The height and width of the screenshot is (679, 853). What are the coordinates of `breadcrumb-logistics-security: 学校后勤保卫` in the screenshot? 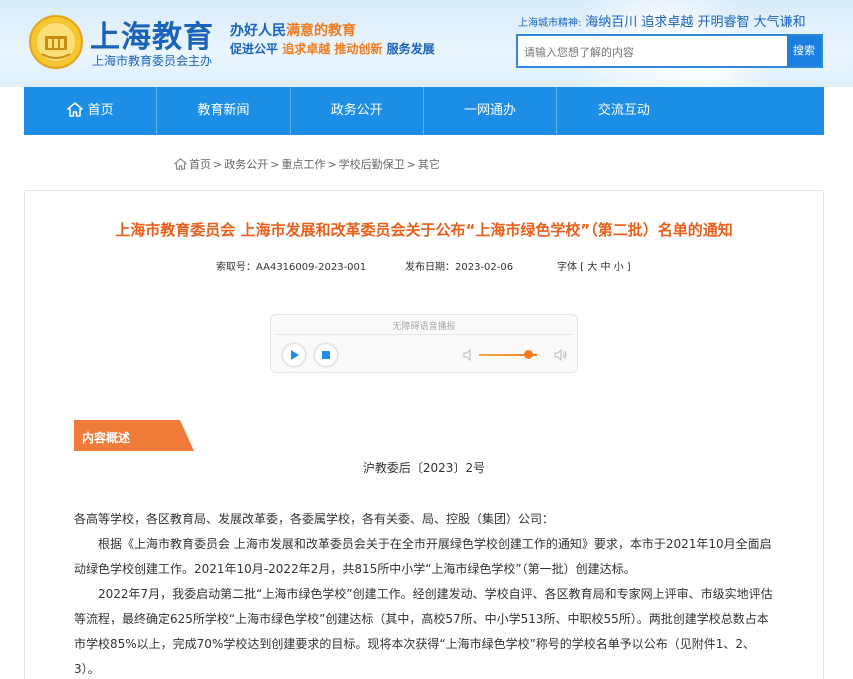 It's located at (372, 164).